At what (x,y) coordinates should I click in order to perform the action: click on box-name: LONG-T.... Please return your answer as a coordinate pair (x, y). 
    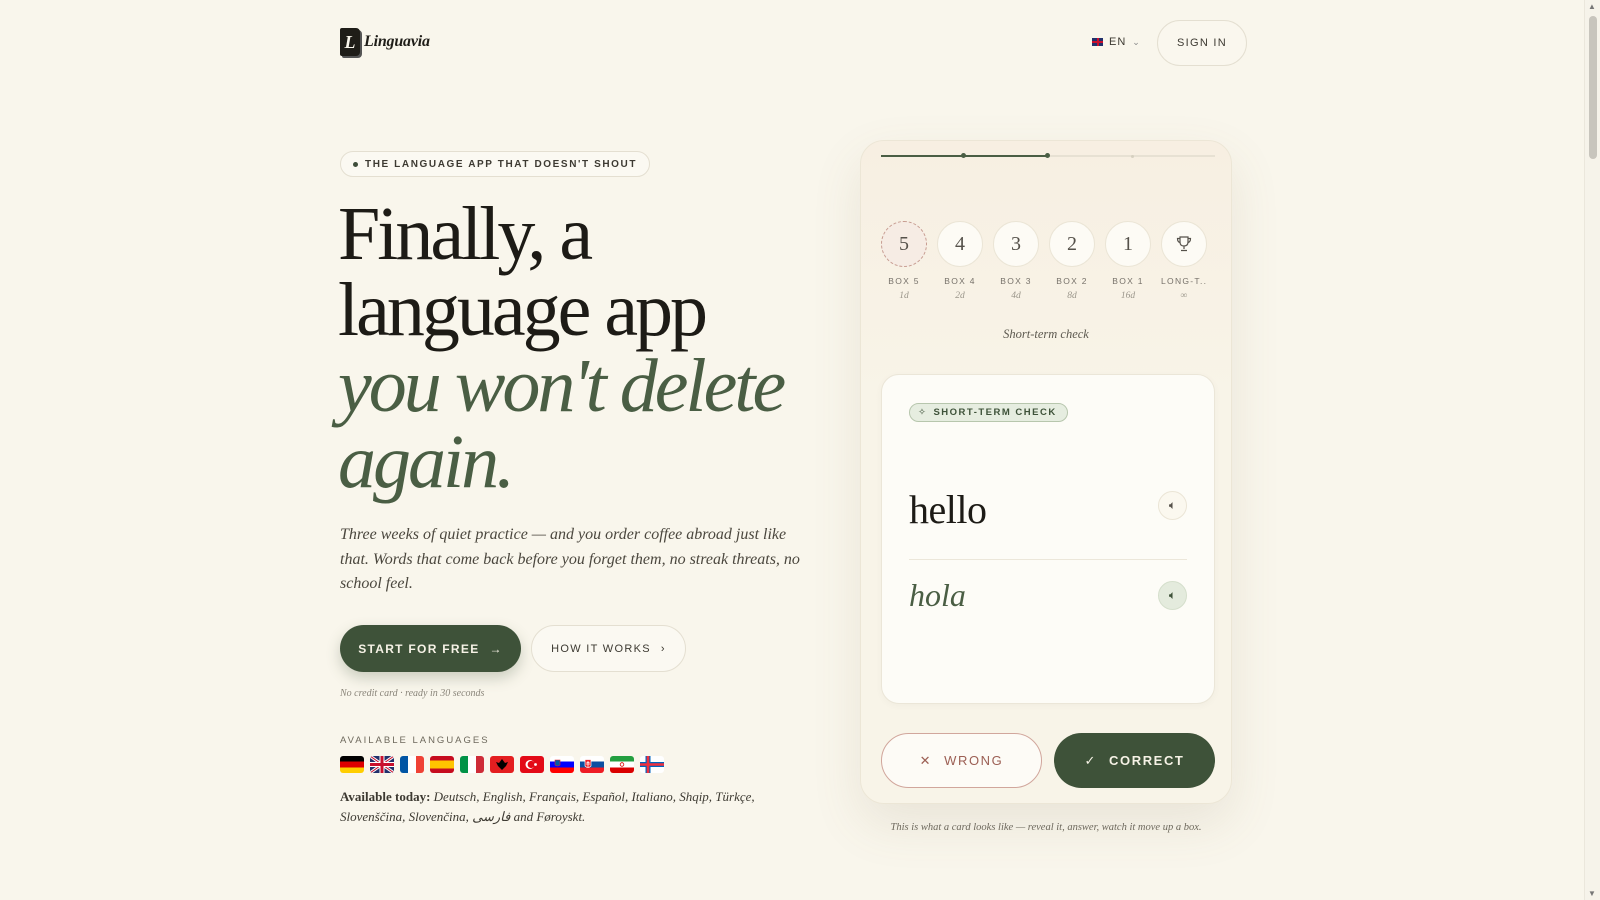
    Looking at the image, I should click on (1184, 281).